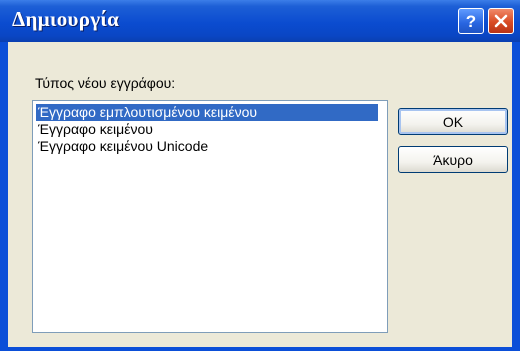 The image size is (520, 351). I want to click on help-button: ?, so click(471, 21).